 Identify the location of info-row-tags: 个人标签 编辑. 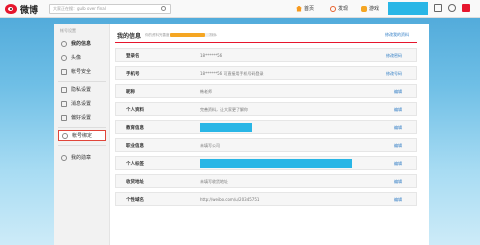
(266, 163).